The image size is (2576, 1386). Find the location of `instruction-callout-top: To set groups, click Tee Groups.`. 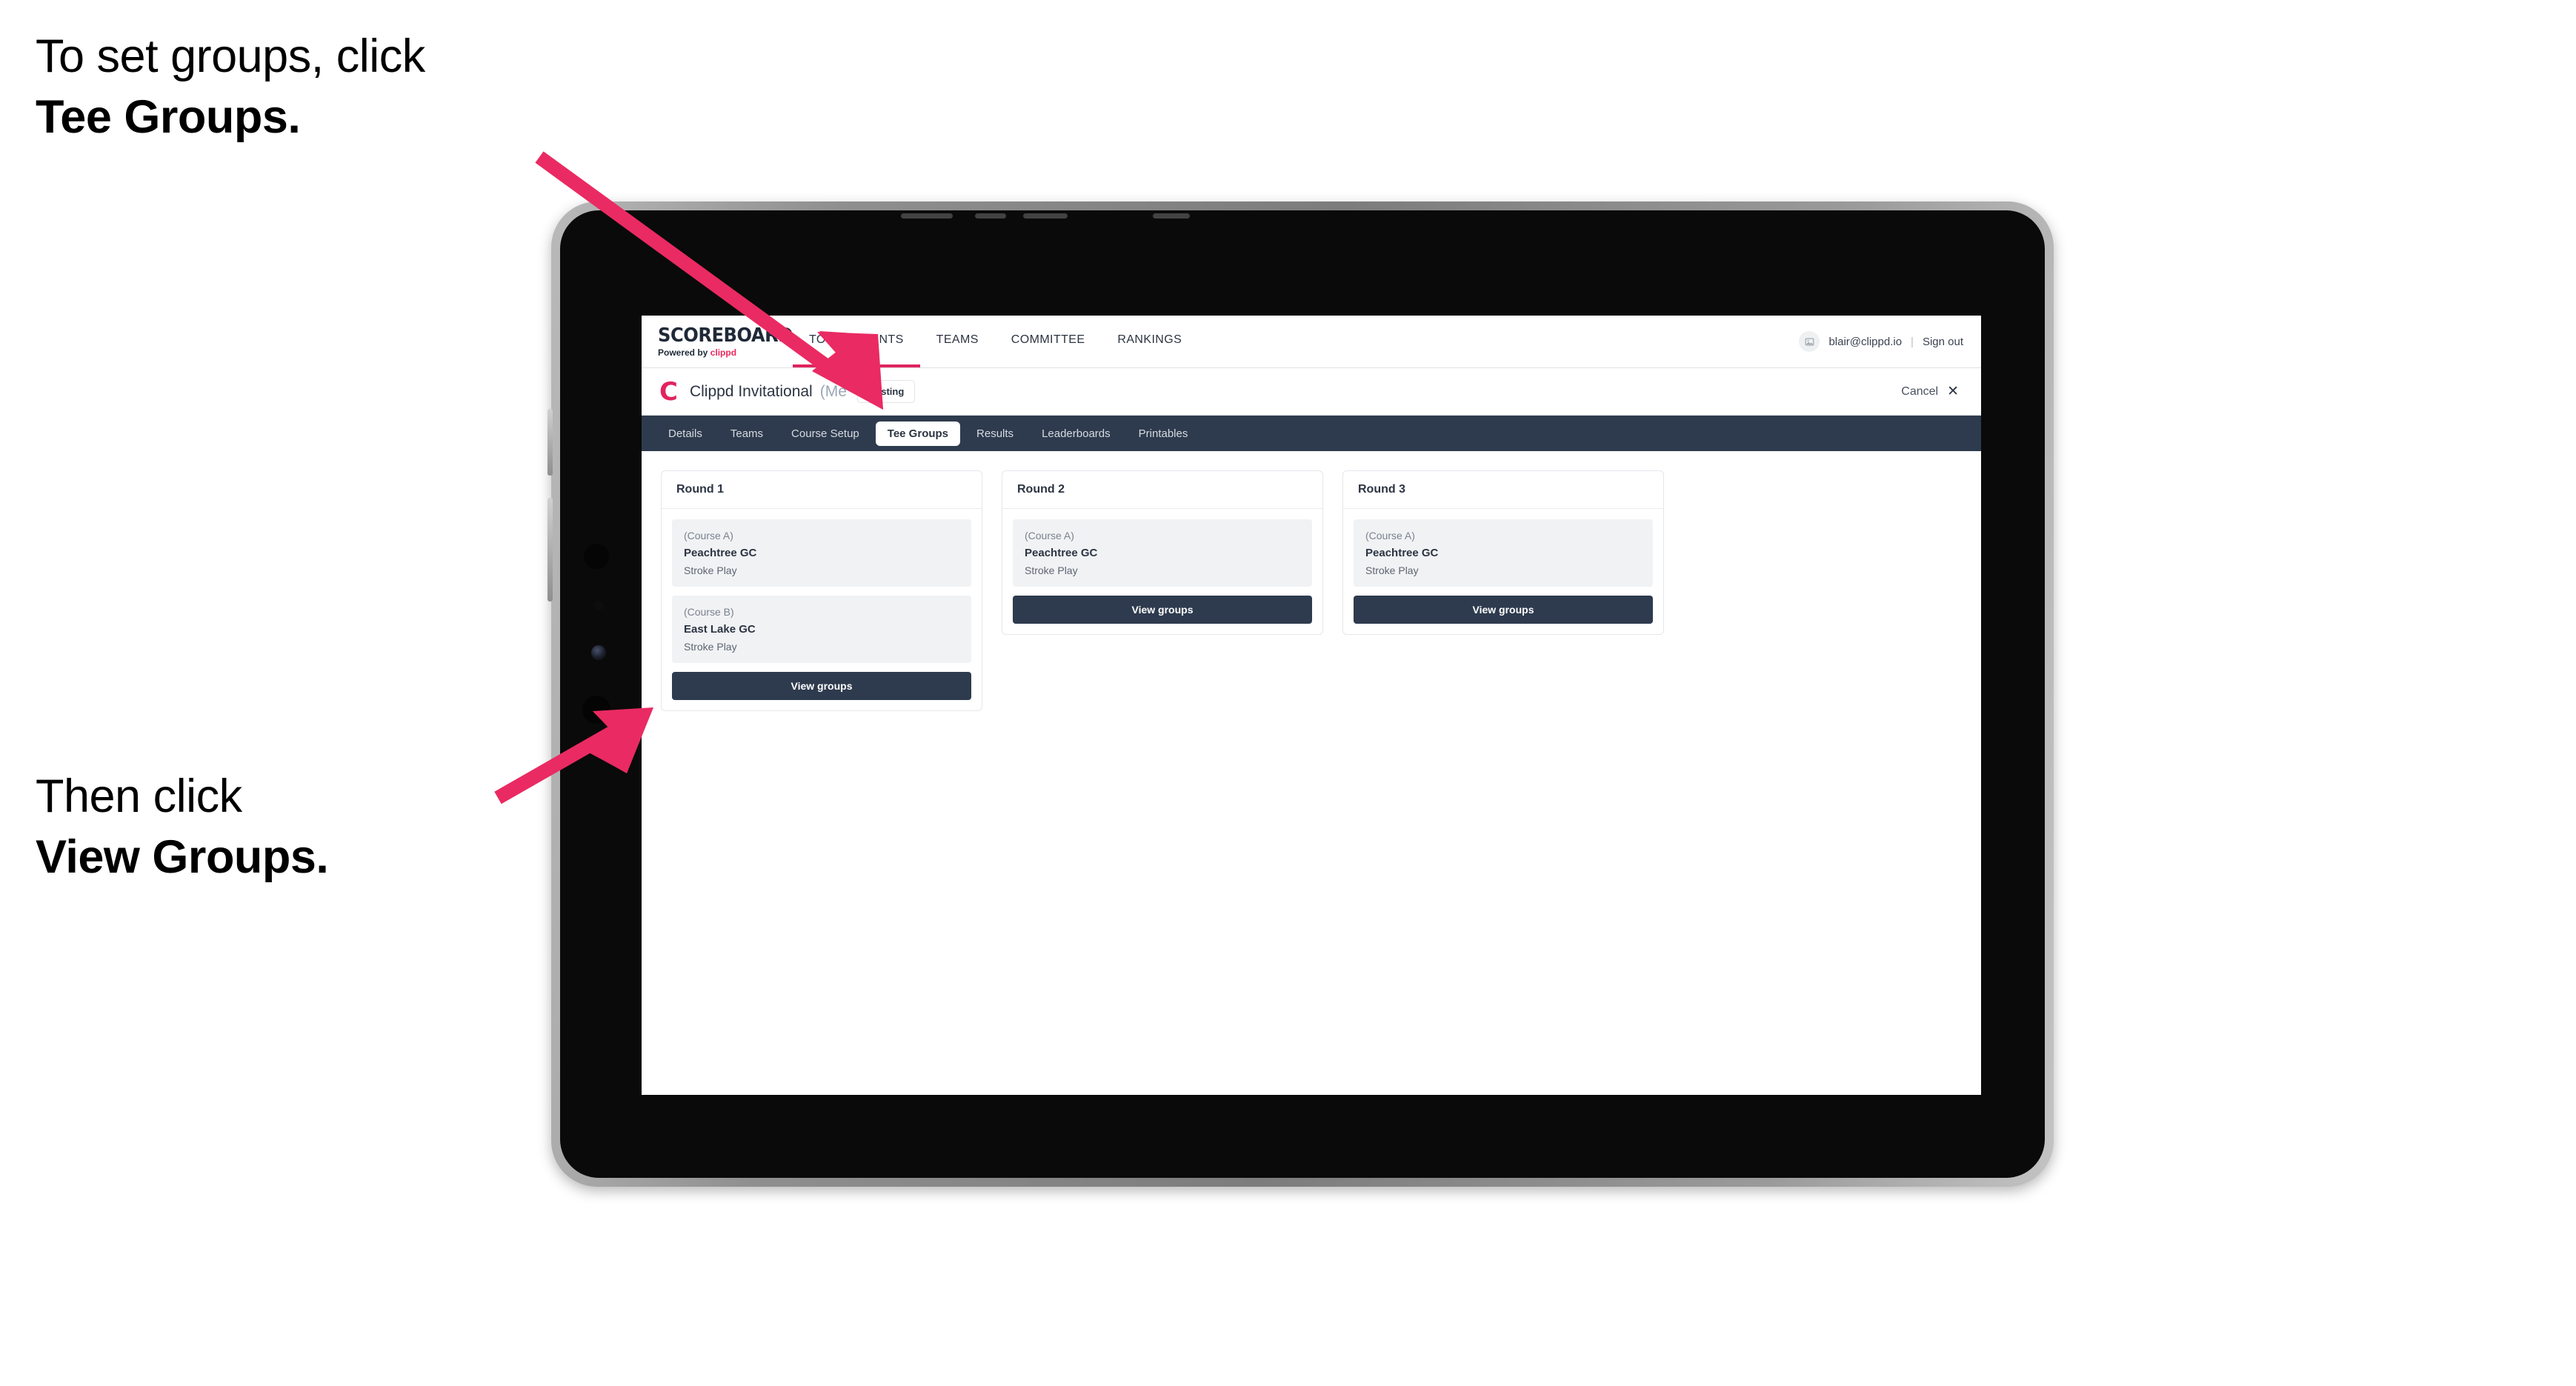

instruction-callout-top: To set groups, click Tee Groups. is located at coordinates (317, 87).